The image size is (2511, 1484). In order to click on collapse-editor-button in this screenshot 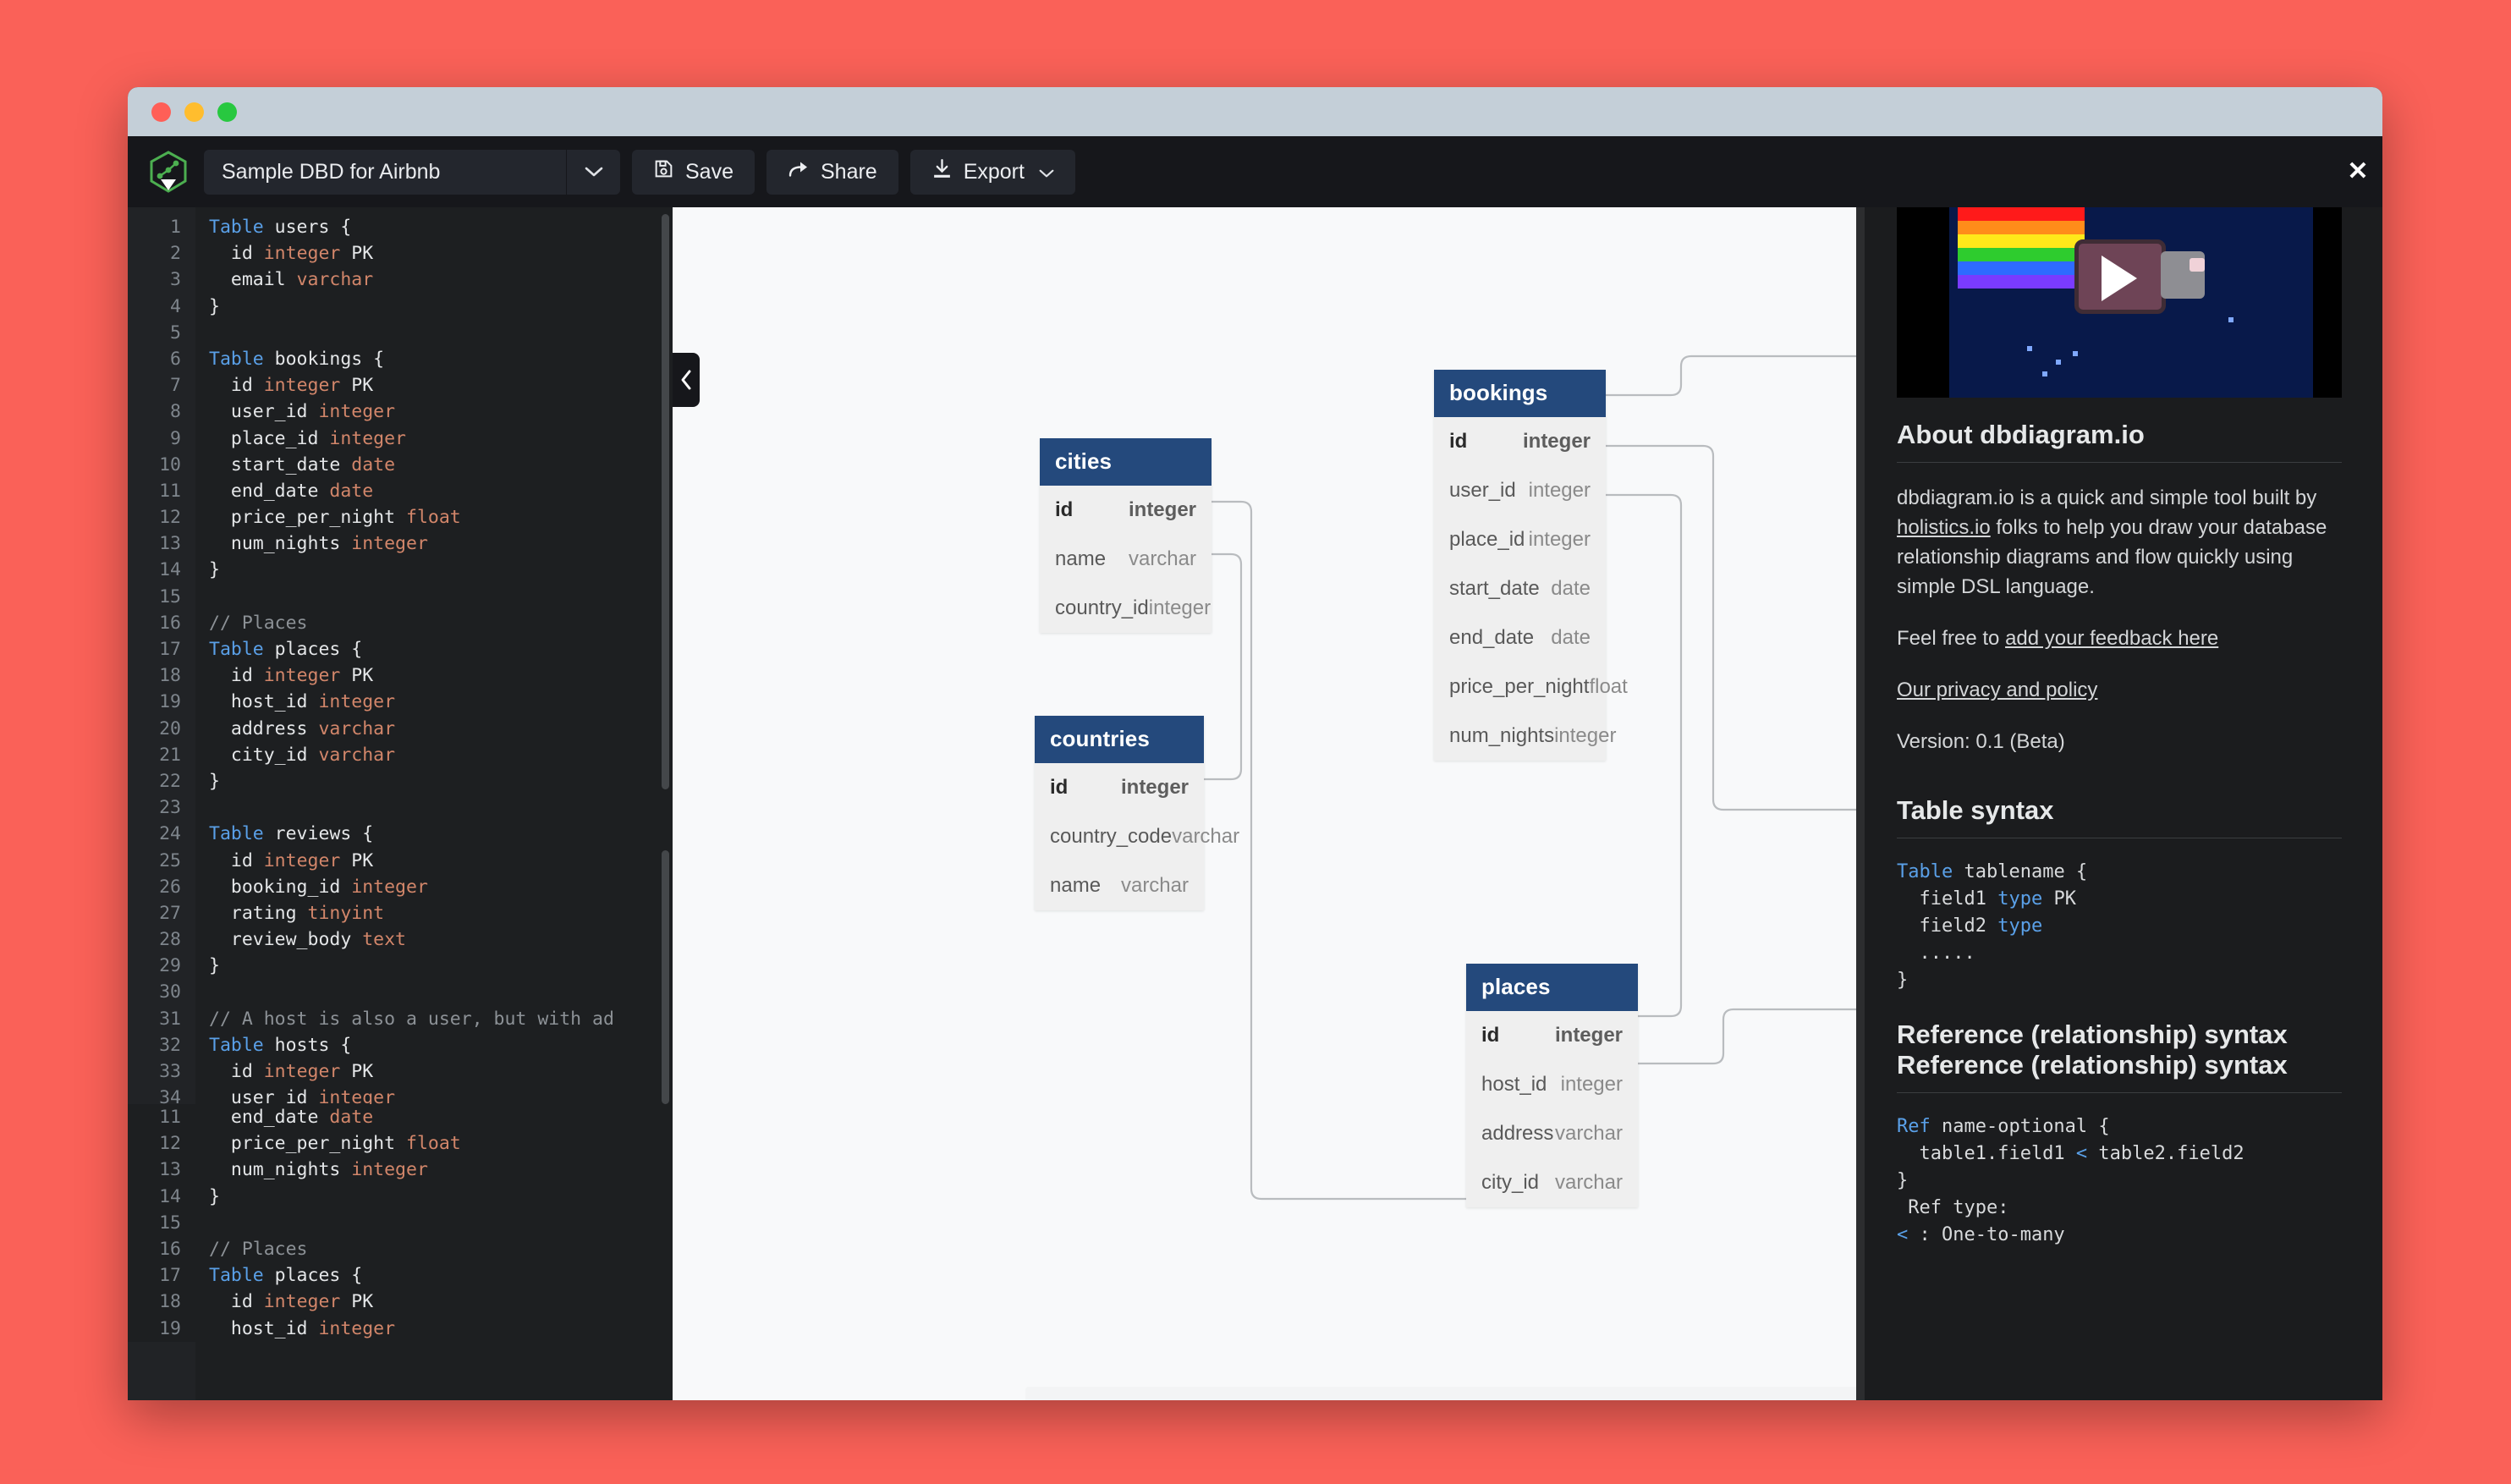, I will do `click(686, 380)`.